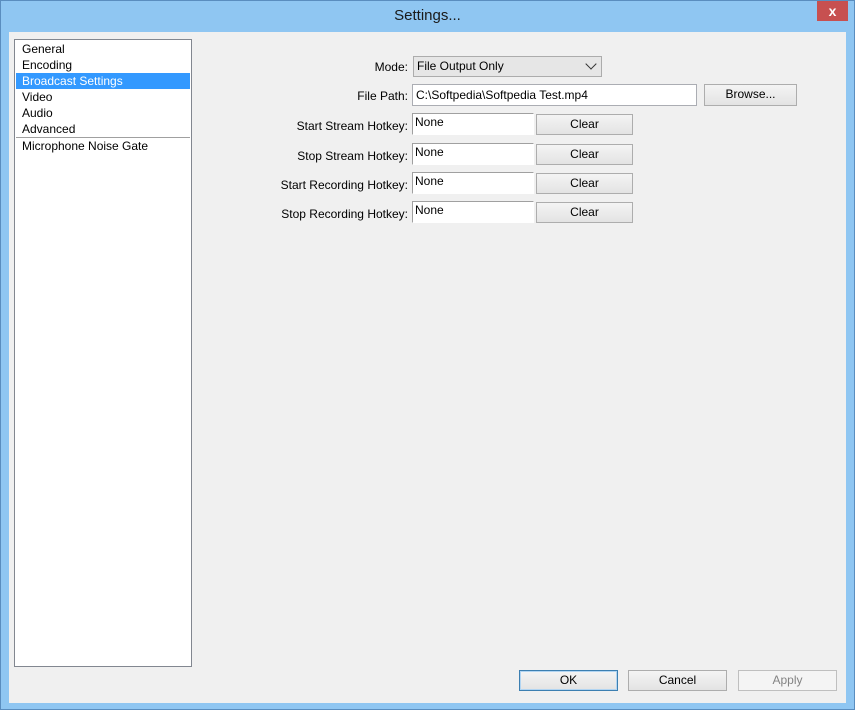  I want to click on apply-button: Apply, so click(787, 680).